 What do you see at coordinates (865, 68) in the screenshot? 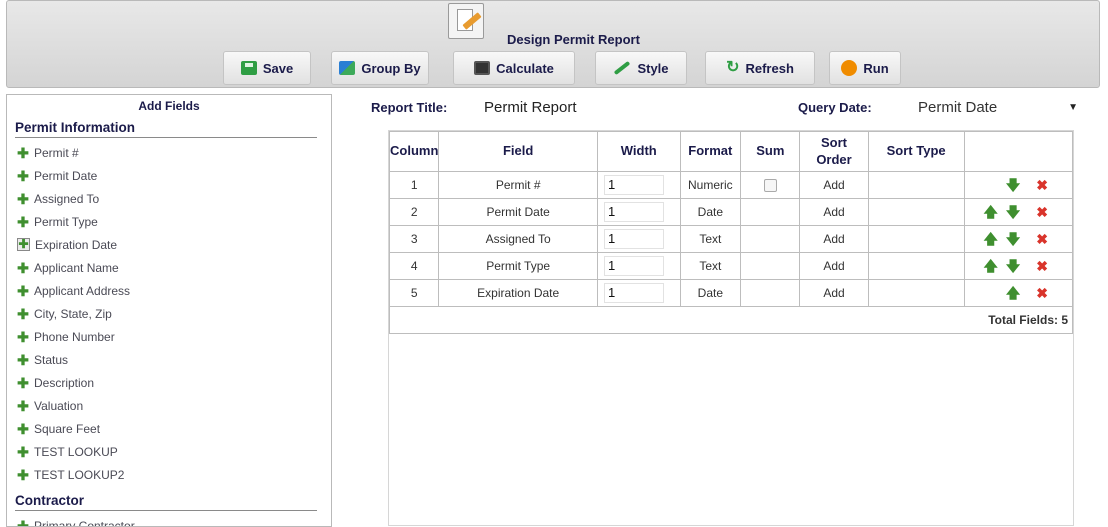
I see `run-button: Run` at bounding box center [865, 68].